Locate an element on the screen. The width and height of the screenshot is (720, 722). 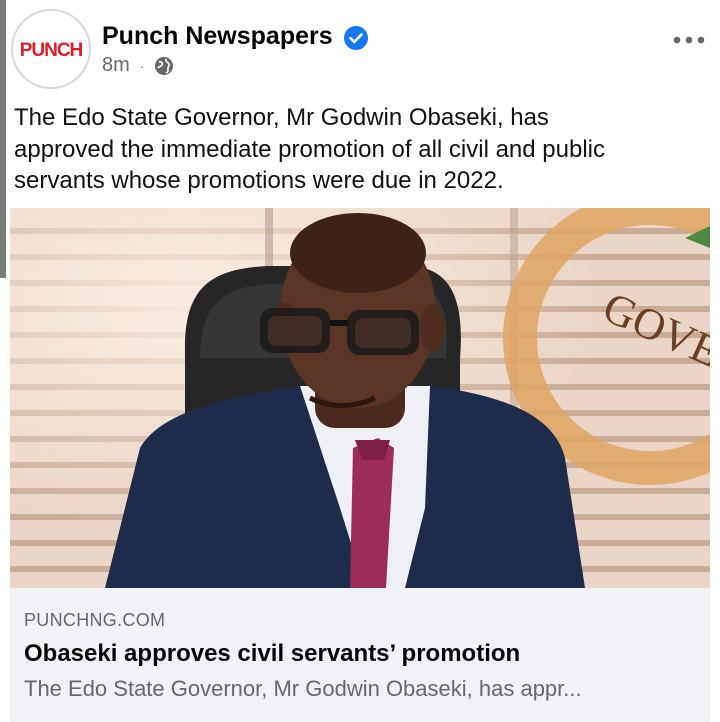
post-meta: 8m · is located at coordinates (138, 65).